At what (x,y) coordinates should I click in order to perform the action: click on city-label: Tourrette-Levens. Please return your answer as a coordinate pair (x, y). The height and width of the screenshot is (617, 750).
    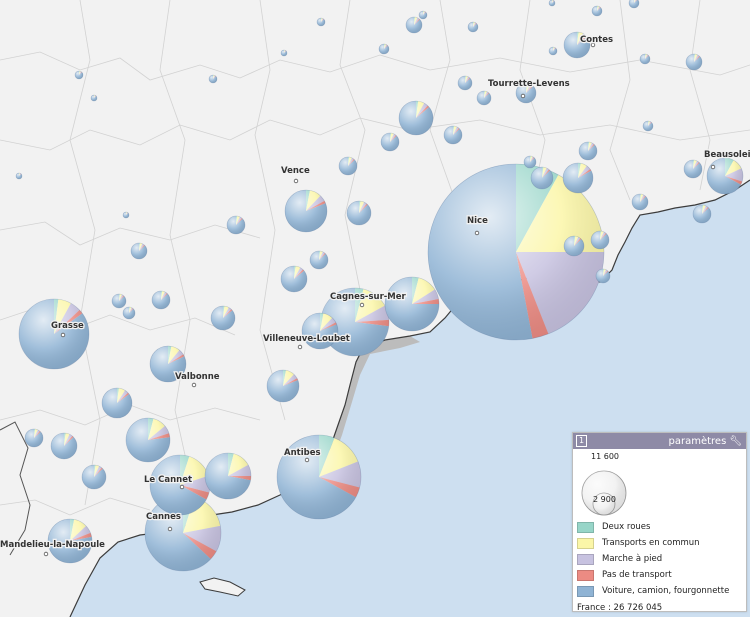
    Looking at the image, I should click on (529, 84).